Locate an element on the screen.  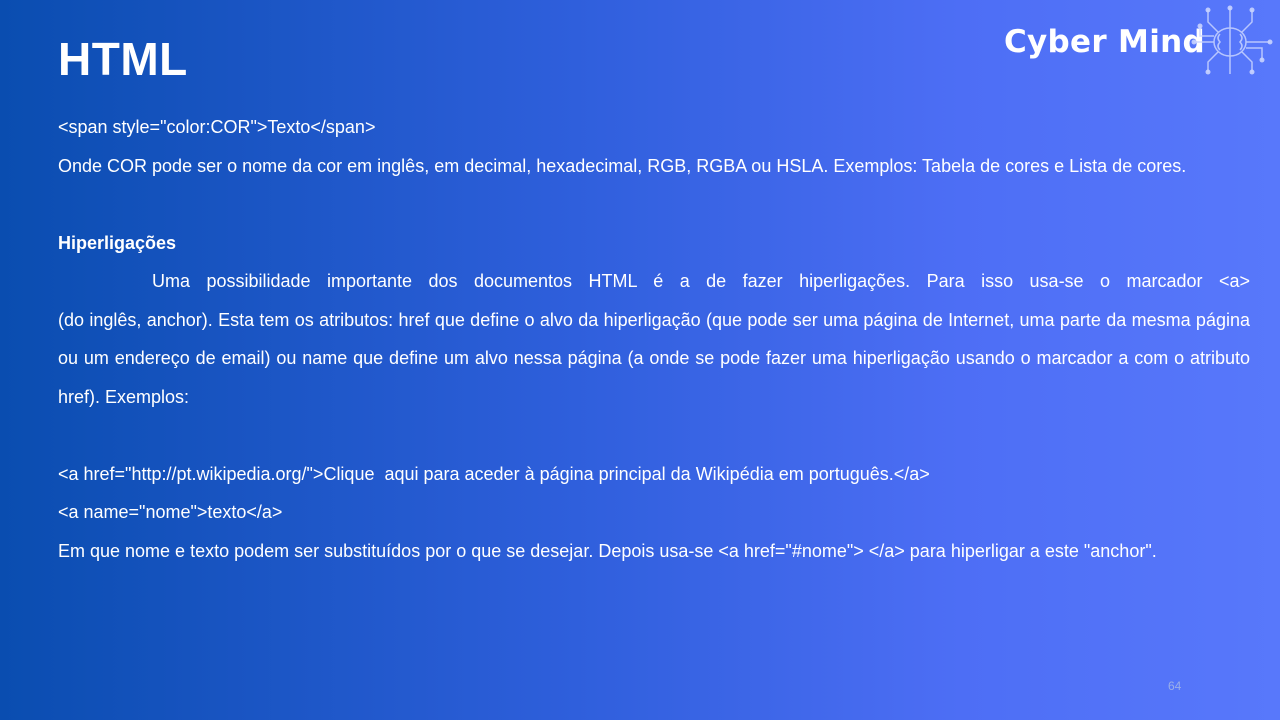
span-example-code: <span style="color:COR">Texto</span> is located at coordinates (217, 127).